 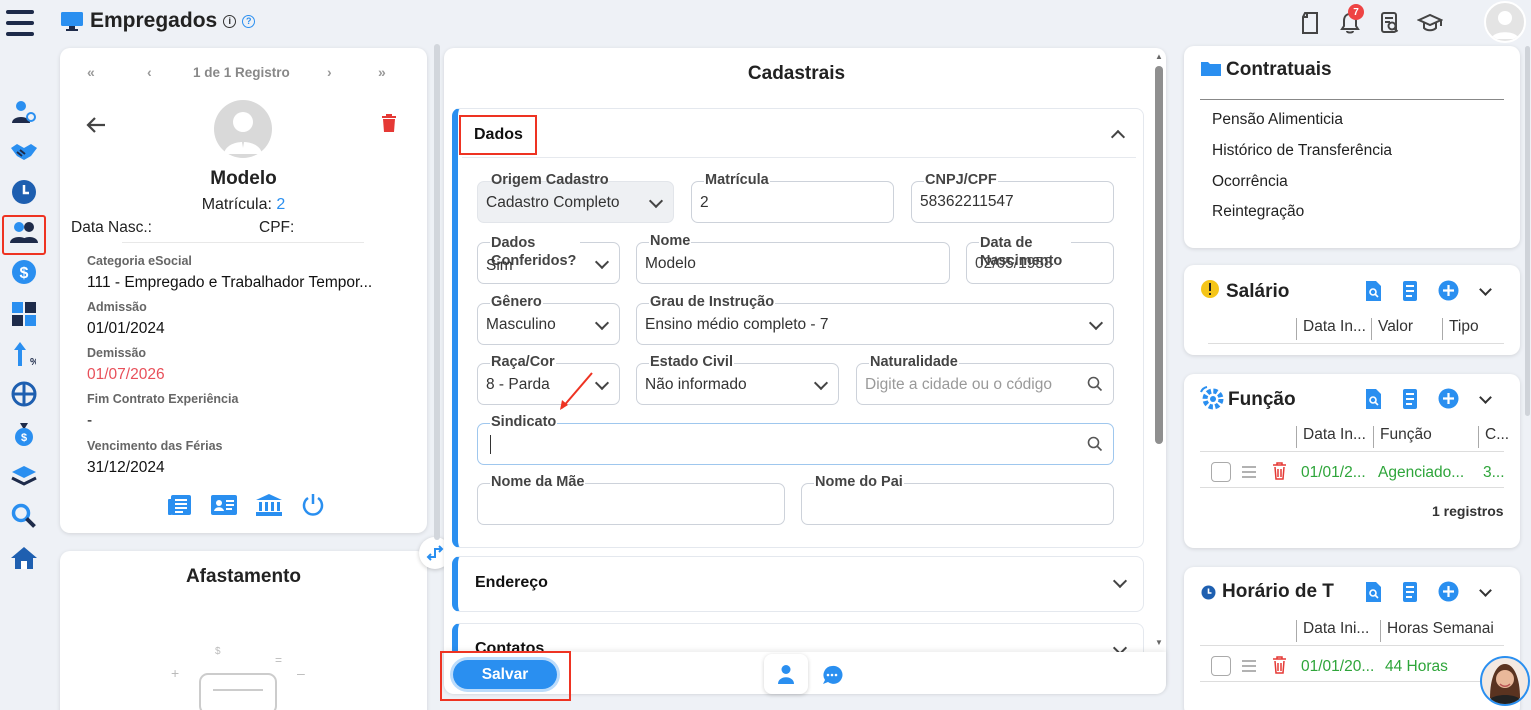 I want to click on link-reintegracao: Reintegração, so click(x=1258, y=212).